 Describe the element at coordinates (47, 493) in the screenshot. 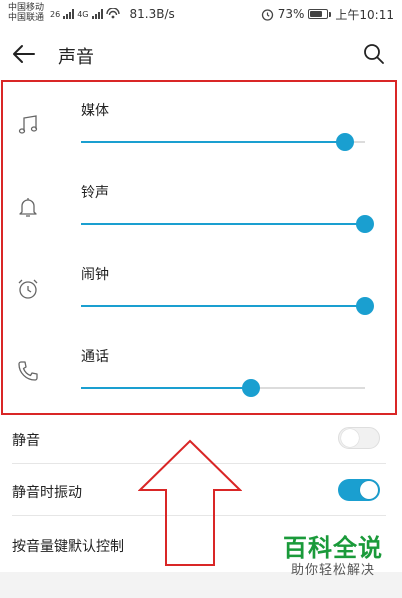

I see `setting-label-vibrate-on-mute: 静音时振动` at that location.